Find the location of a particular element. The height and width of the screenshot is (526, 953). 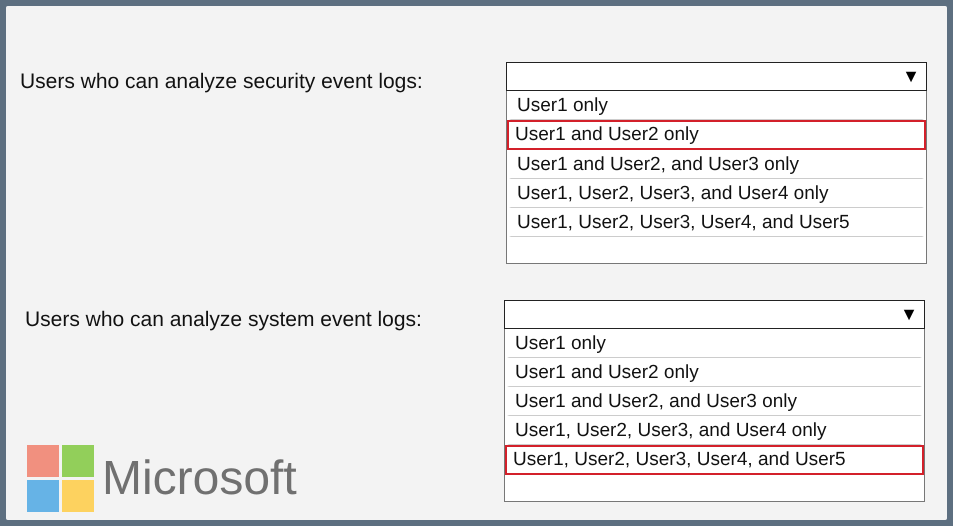

logo-text: Microsoft is located at coordinates (199, 478).